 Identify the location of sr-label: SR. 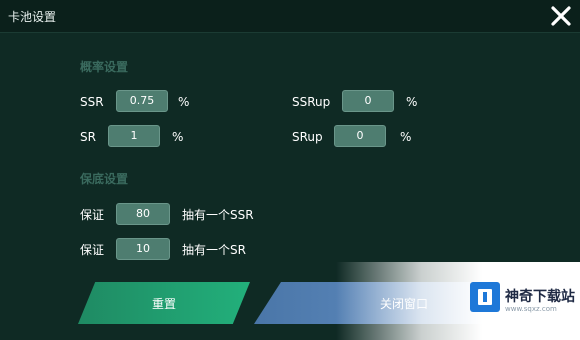
(88, 137).